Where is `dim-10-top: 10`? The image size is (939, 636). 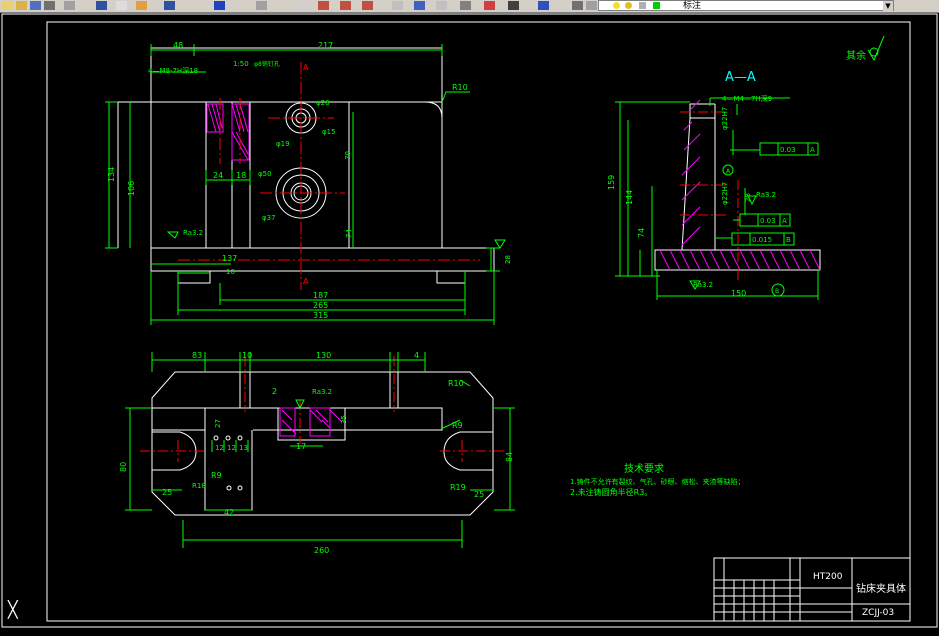
dim-10-top: 10 is located at coordinates (247, 355).